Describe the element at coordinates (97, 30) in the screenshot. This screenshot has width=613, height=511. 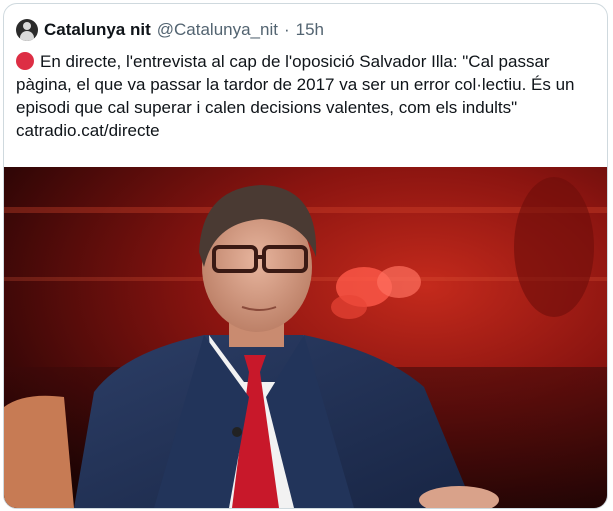
I see `author-name: Catalunya nit` at that location.